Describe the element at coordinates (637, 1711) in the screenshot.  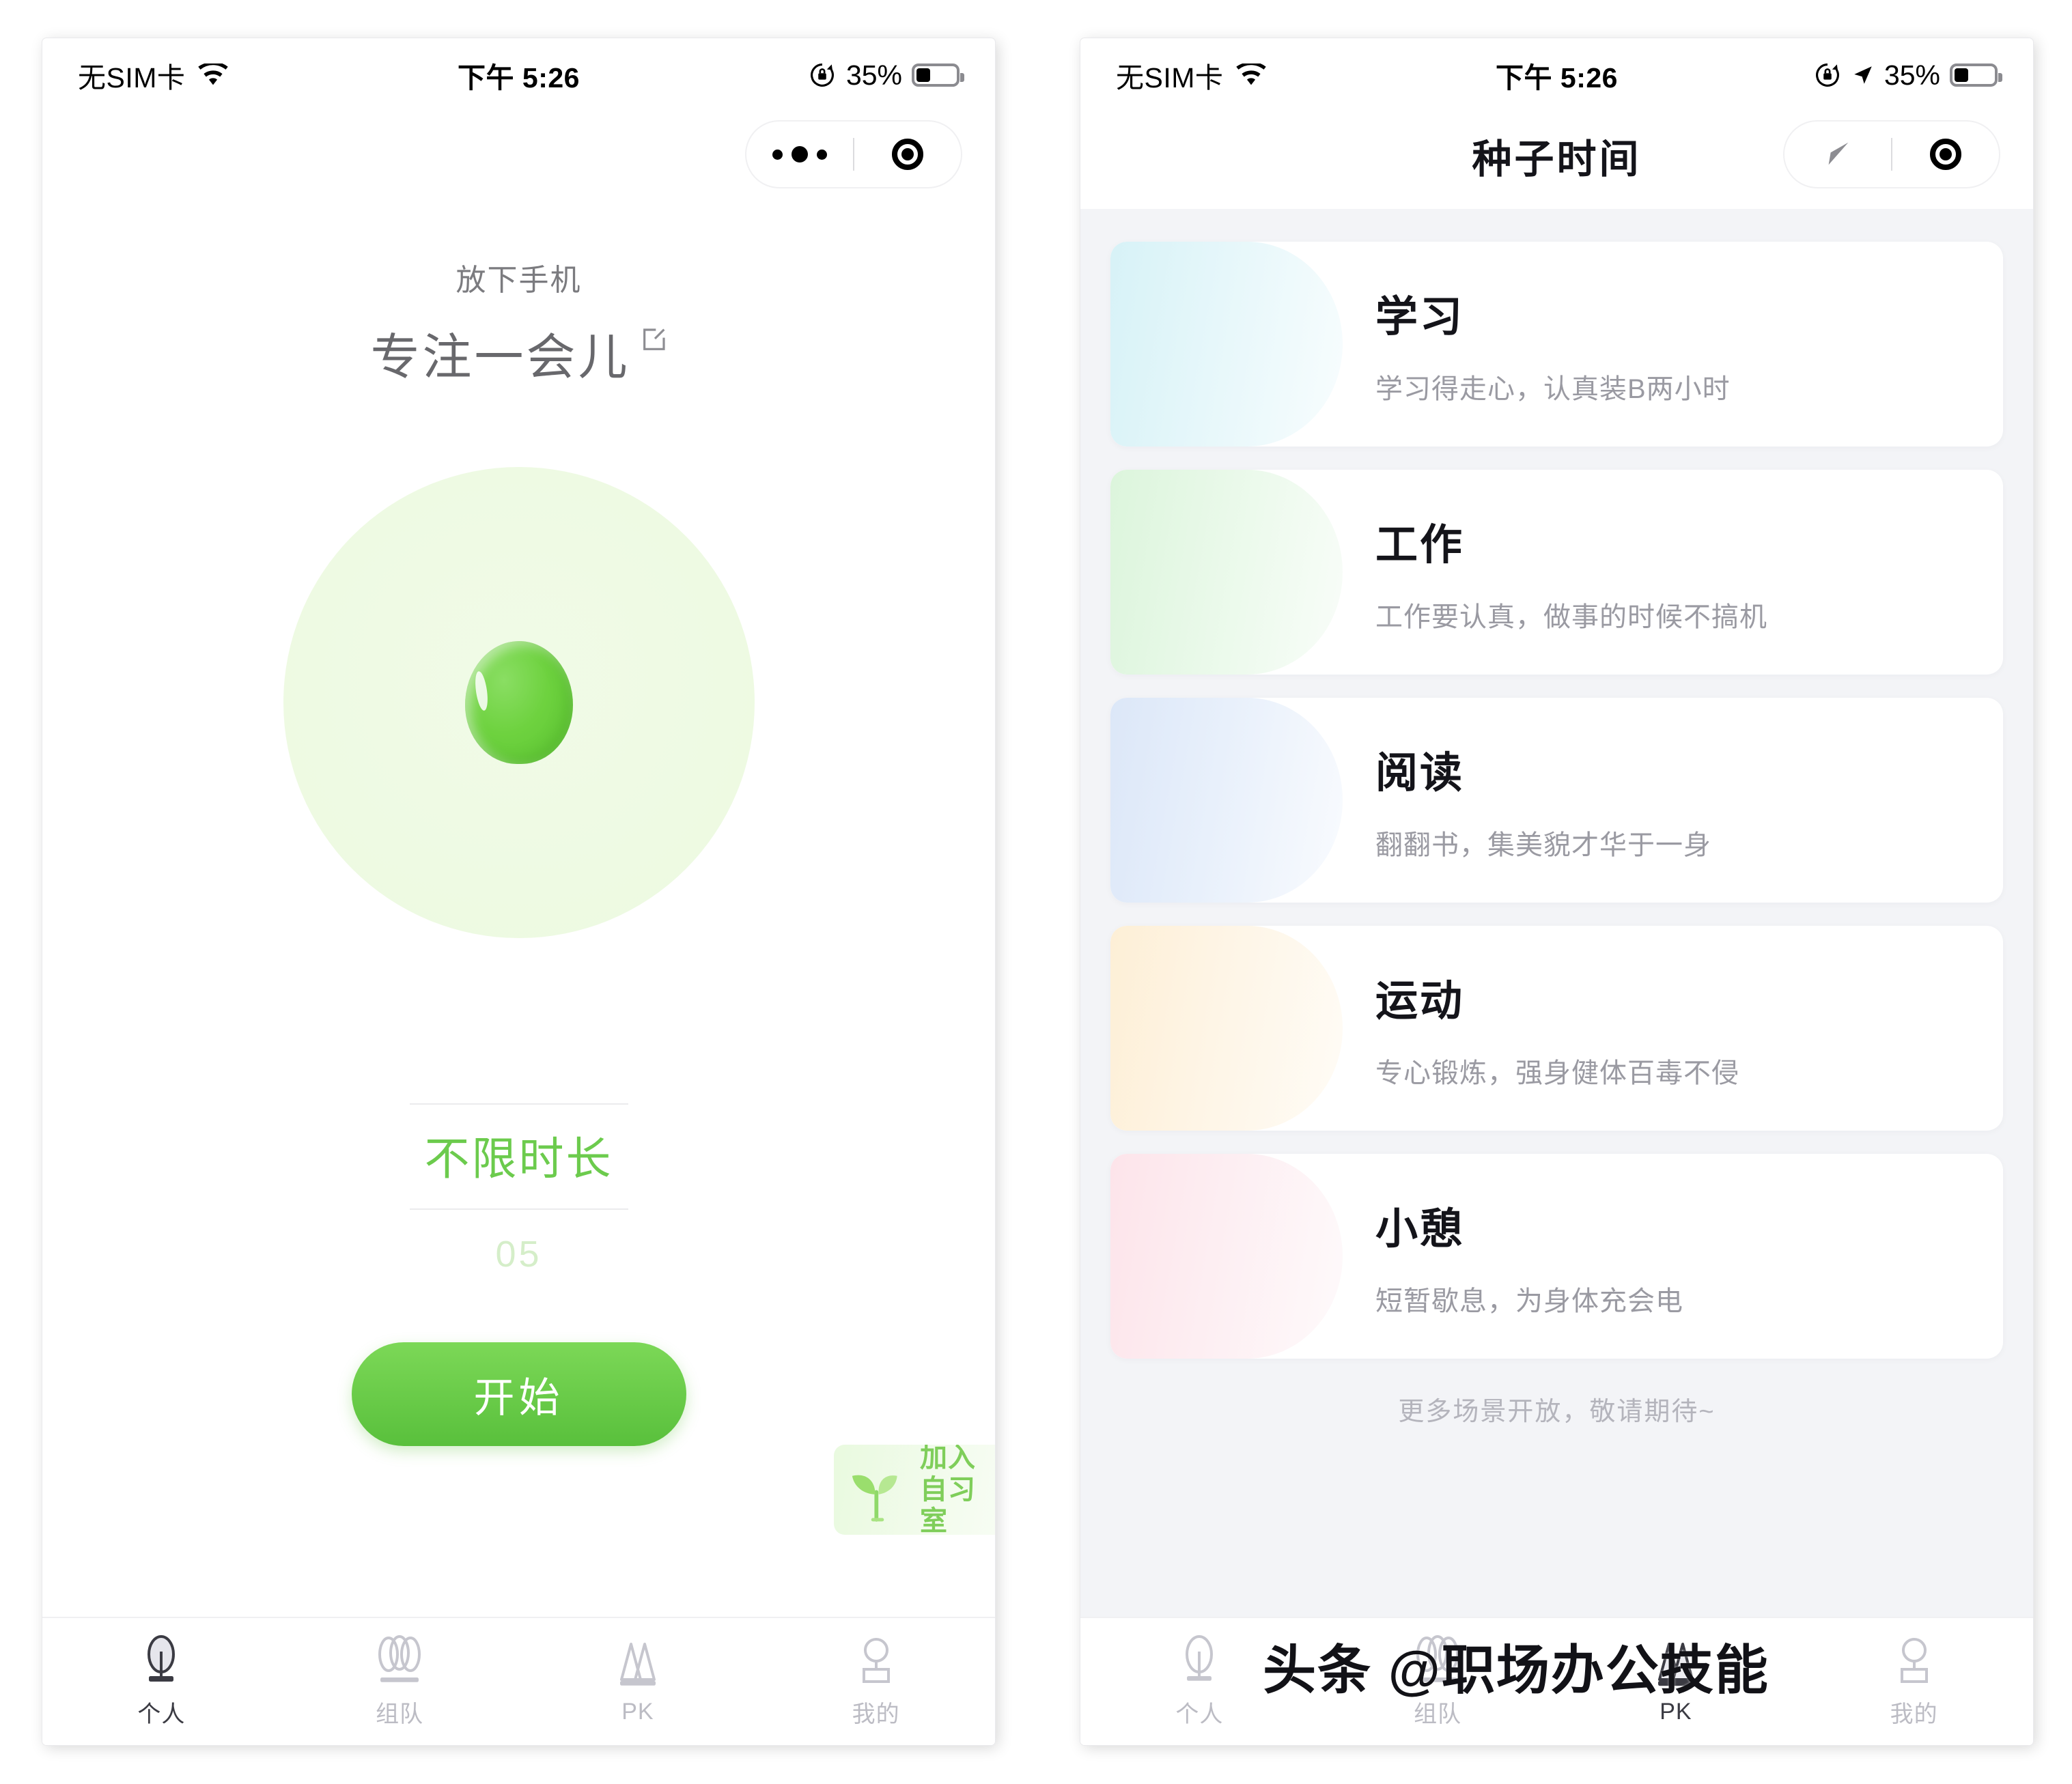
I see `tab-pk-label: PK` at that location.